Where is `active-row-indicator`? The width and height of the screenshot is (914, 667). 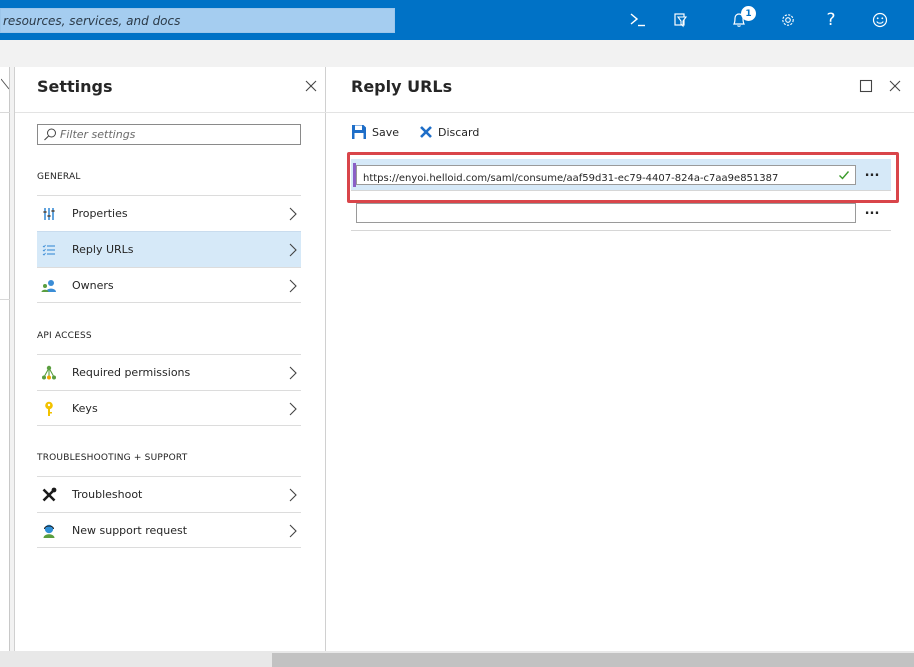
active-row-indicator is located at coordinates (354, 175).